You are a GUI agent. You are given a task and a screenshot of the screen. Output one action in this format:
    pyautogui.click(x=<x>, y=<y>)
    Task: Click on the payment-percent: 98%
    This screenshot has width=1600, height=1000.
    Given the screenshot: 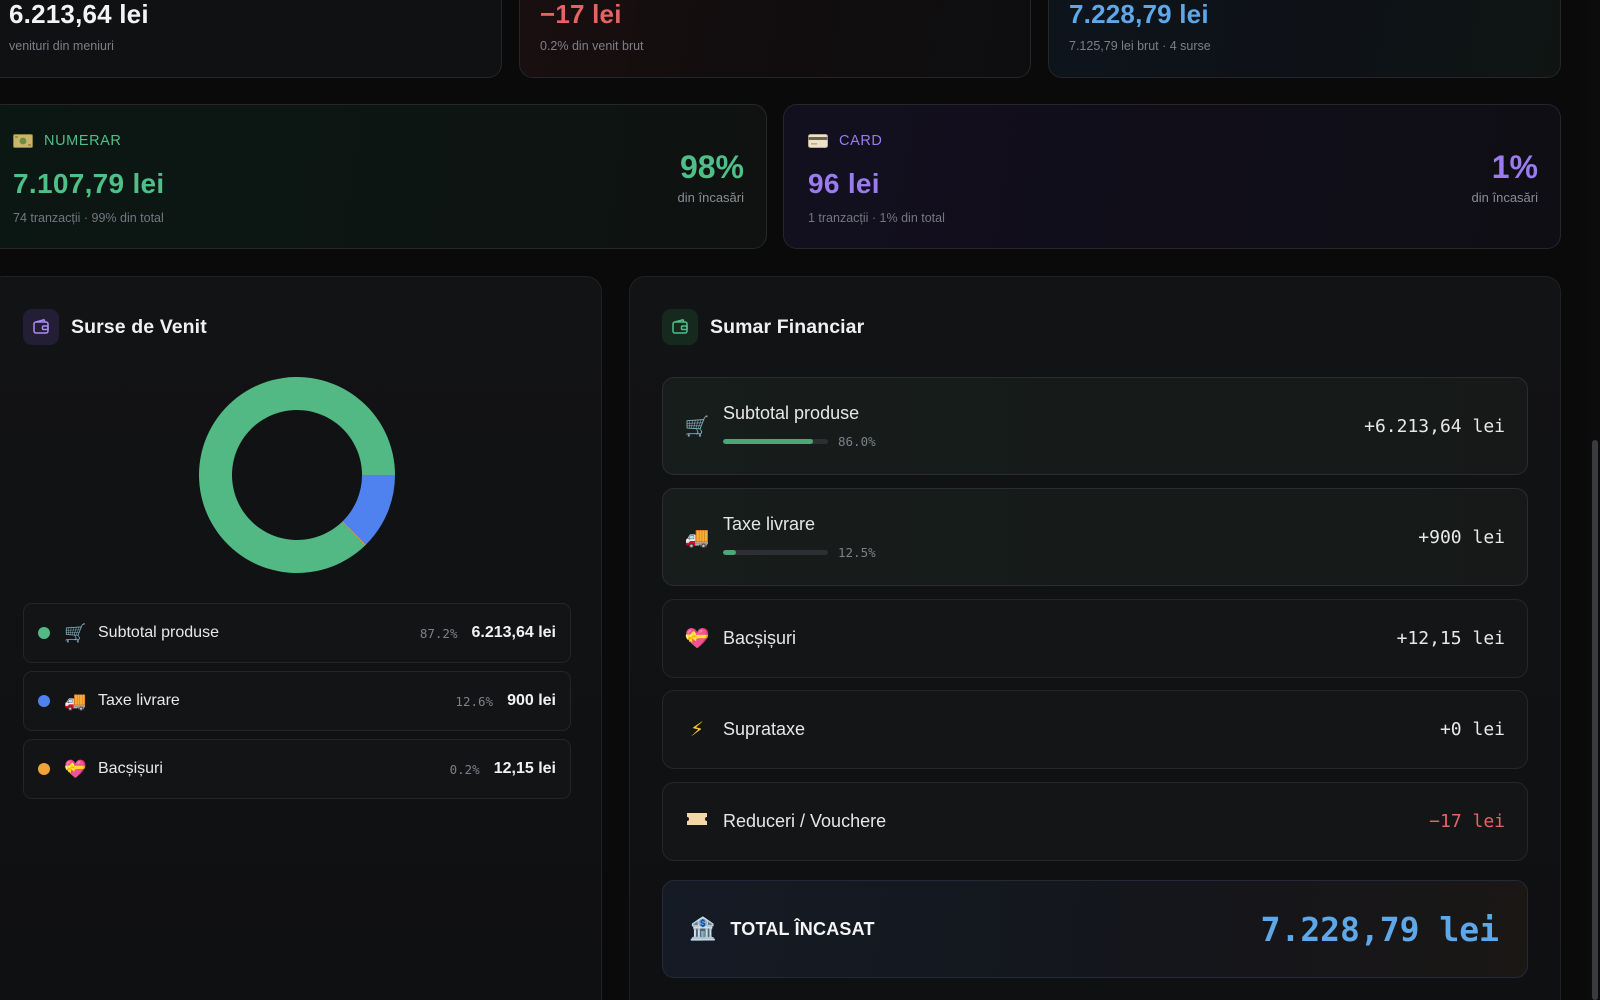 What is the action you would take?
    pyautogui.click(x=711, y=167)
    